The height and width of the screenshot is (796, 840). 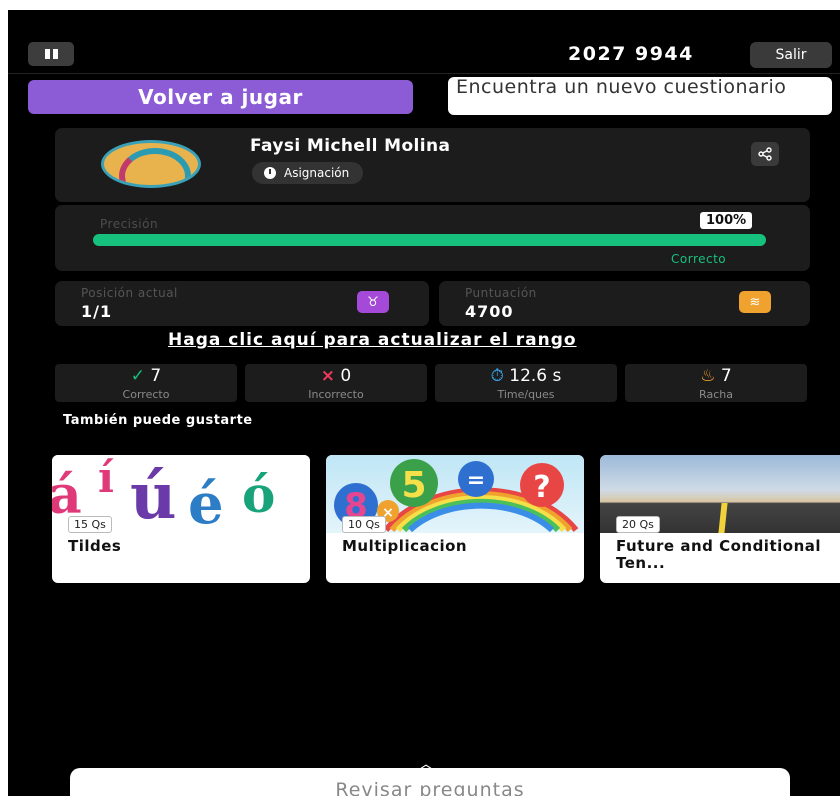 I want to click on quiz-title: Multiplicacion, so click(x=405, y=546).